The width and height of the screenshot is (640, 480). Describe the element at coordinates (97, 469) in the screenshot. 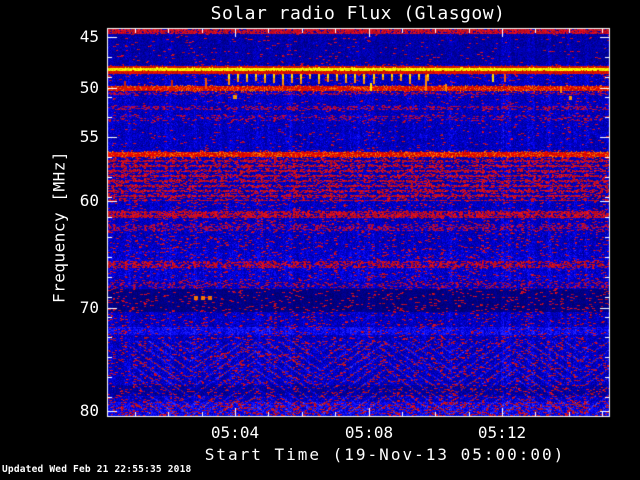

I see `updated-timestamp: Updated Wed Feb 21 22:55:35 2018` at that location.